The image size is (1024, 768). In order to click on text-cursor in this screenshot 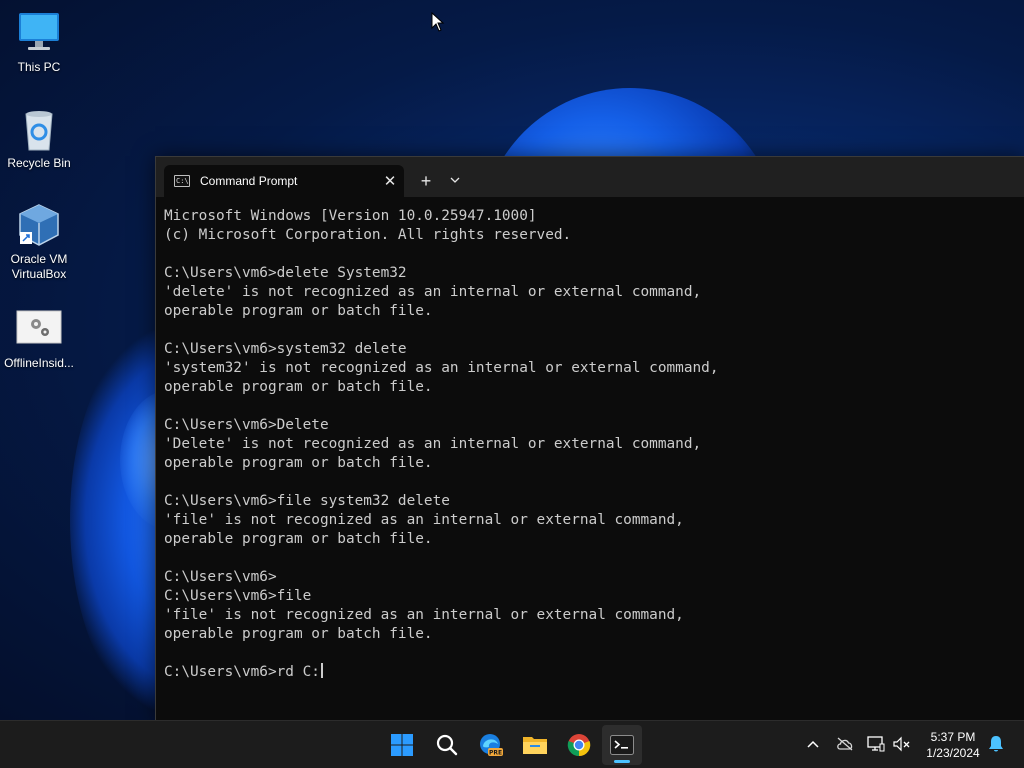, I will do `click(321, 670)`.